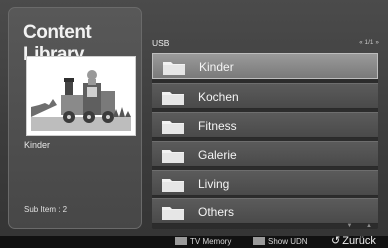 The height and width of the screenshot is (248, 388). I want to click on list-item-label: Others, so click(216, 212).